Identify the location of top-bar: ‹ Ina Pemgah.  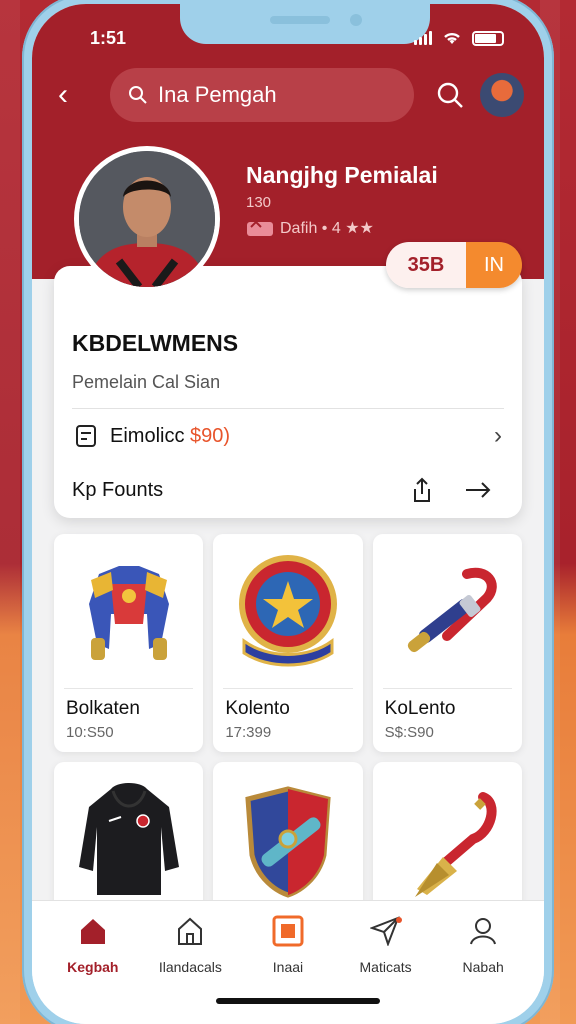
(291, 95).